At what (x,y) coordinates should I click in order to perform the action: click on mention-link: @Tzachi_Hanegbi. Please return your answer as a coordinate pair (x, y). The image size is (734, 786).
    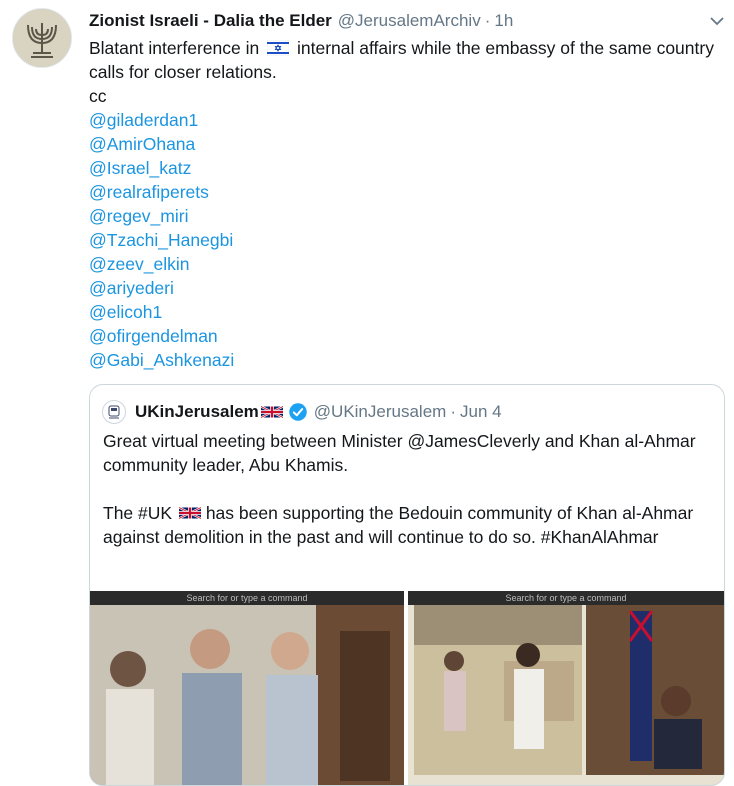
    Looking at the image, I should click on (407, 240).